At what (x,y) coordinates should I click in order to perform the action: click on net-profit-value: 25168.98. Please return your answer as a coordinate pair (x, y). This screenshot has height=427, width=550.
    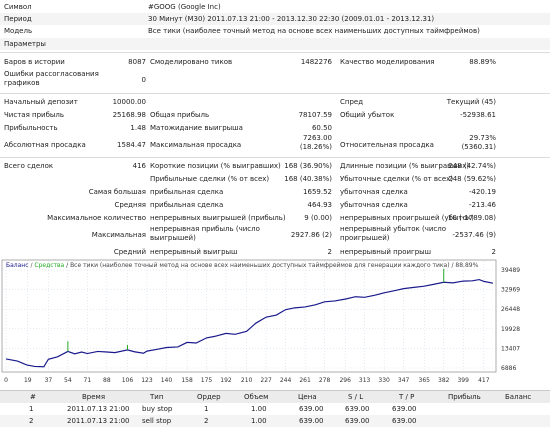
    Looking at the image, I should click on (129, 115).